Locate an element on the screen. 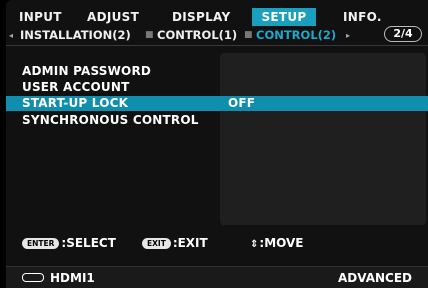 The image size is (428, 288). hint-move: ⇕:MOVE is located at coordinates (277, 243).